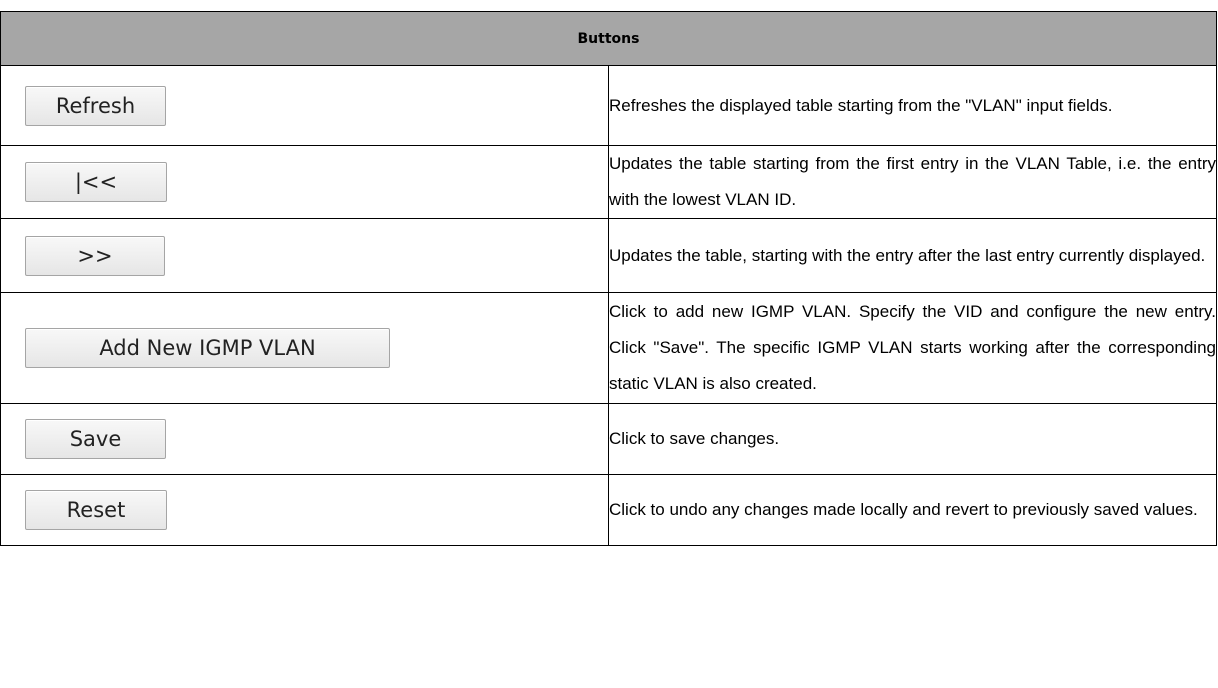 Image resolution: width=1218 pixels, height=688 pixels. What do you see at coordinates (207, 348) in the screenshot?
I see `add-new-igmp-vlan-button: Add New IGMP VLAN` at bounding box center [207, 348].